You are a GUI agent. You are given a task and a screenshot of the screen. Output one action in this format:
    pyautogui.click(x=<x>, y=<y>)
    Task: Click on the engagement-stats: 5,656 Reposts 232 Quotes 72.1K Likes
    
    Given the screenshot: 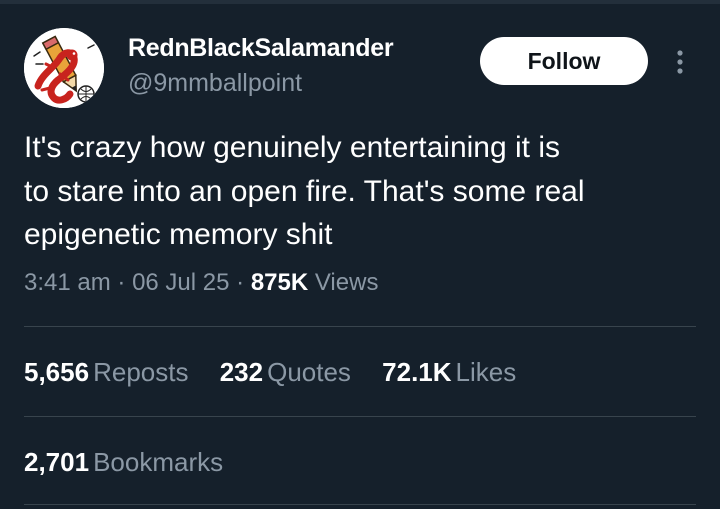 What is the action you would take?
    pyautogui.click(x=282, y=372)
    